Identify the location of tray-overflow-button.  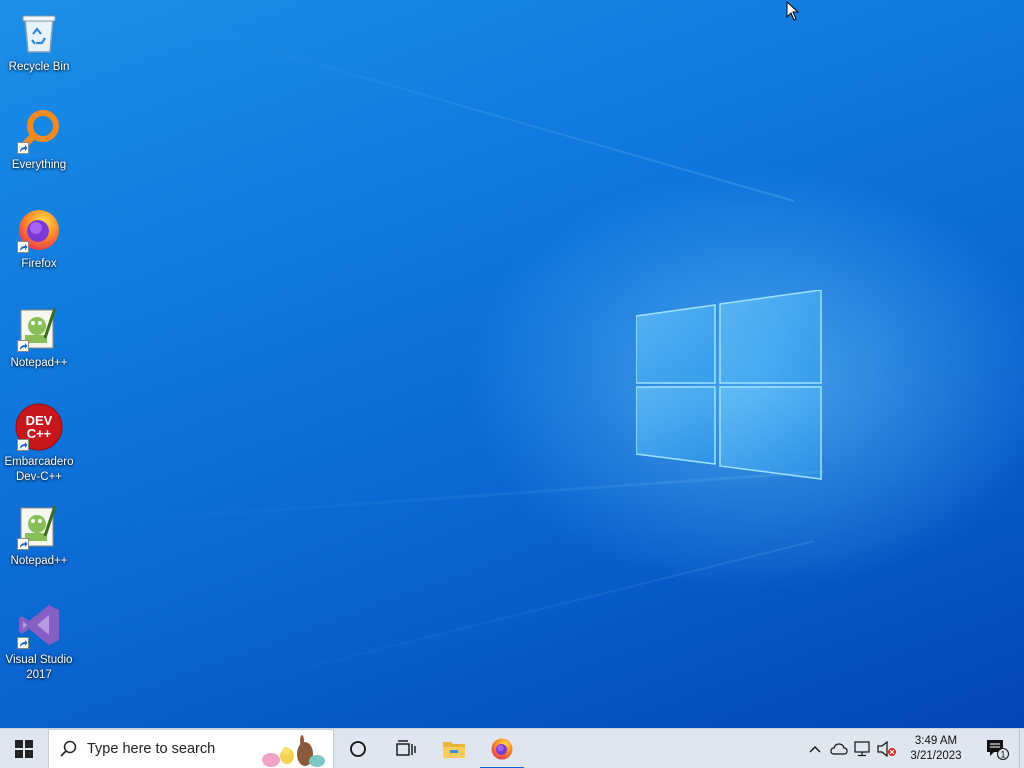
(815, 748).